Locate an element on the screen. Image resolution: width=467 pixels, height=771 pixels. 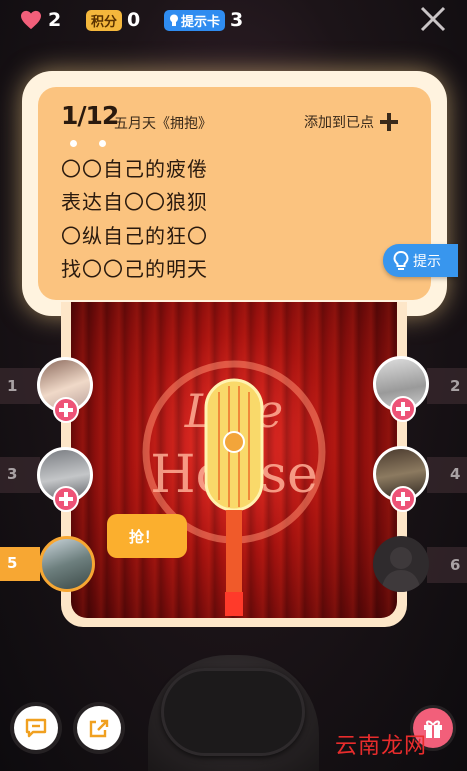
lives-counter: 2 is located at coordinates (40, 20).